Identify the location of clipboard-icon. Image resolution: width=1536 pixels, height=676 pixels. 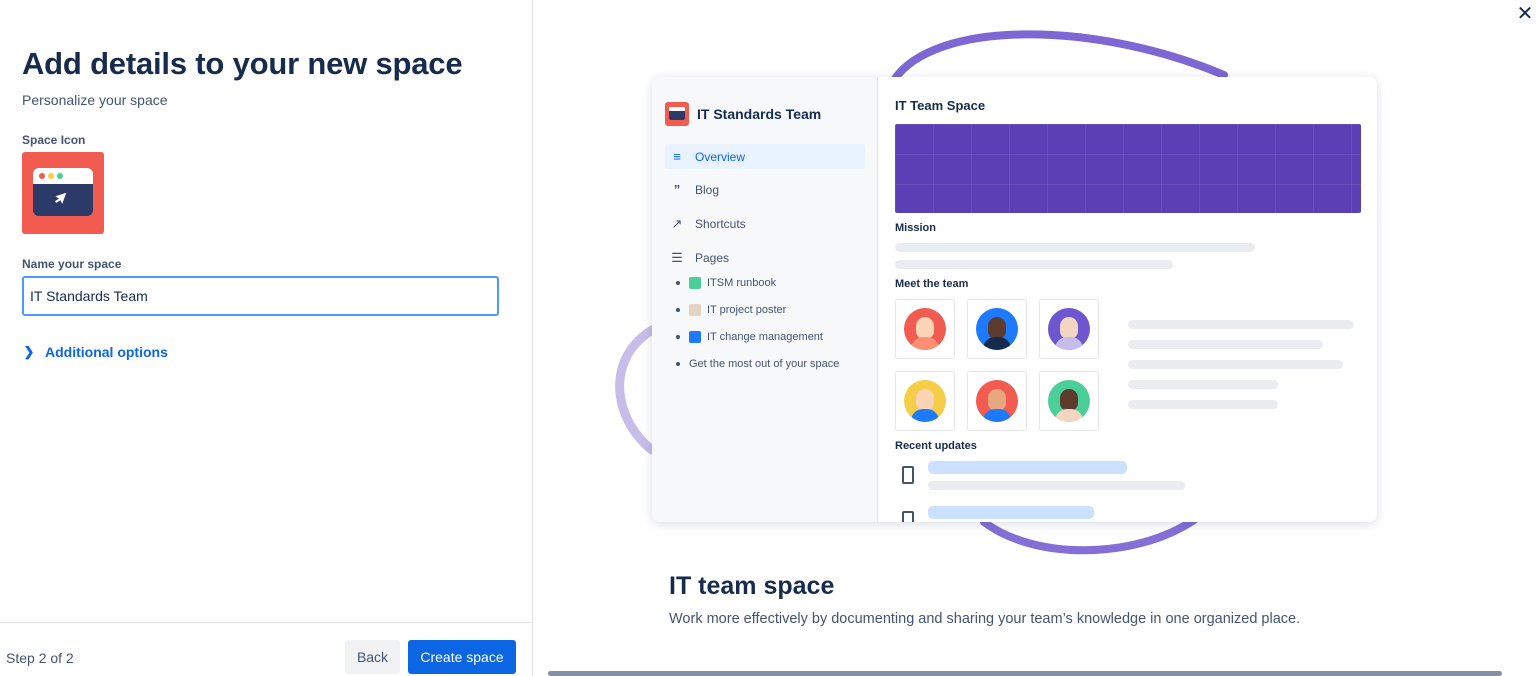
(695, 310).